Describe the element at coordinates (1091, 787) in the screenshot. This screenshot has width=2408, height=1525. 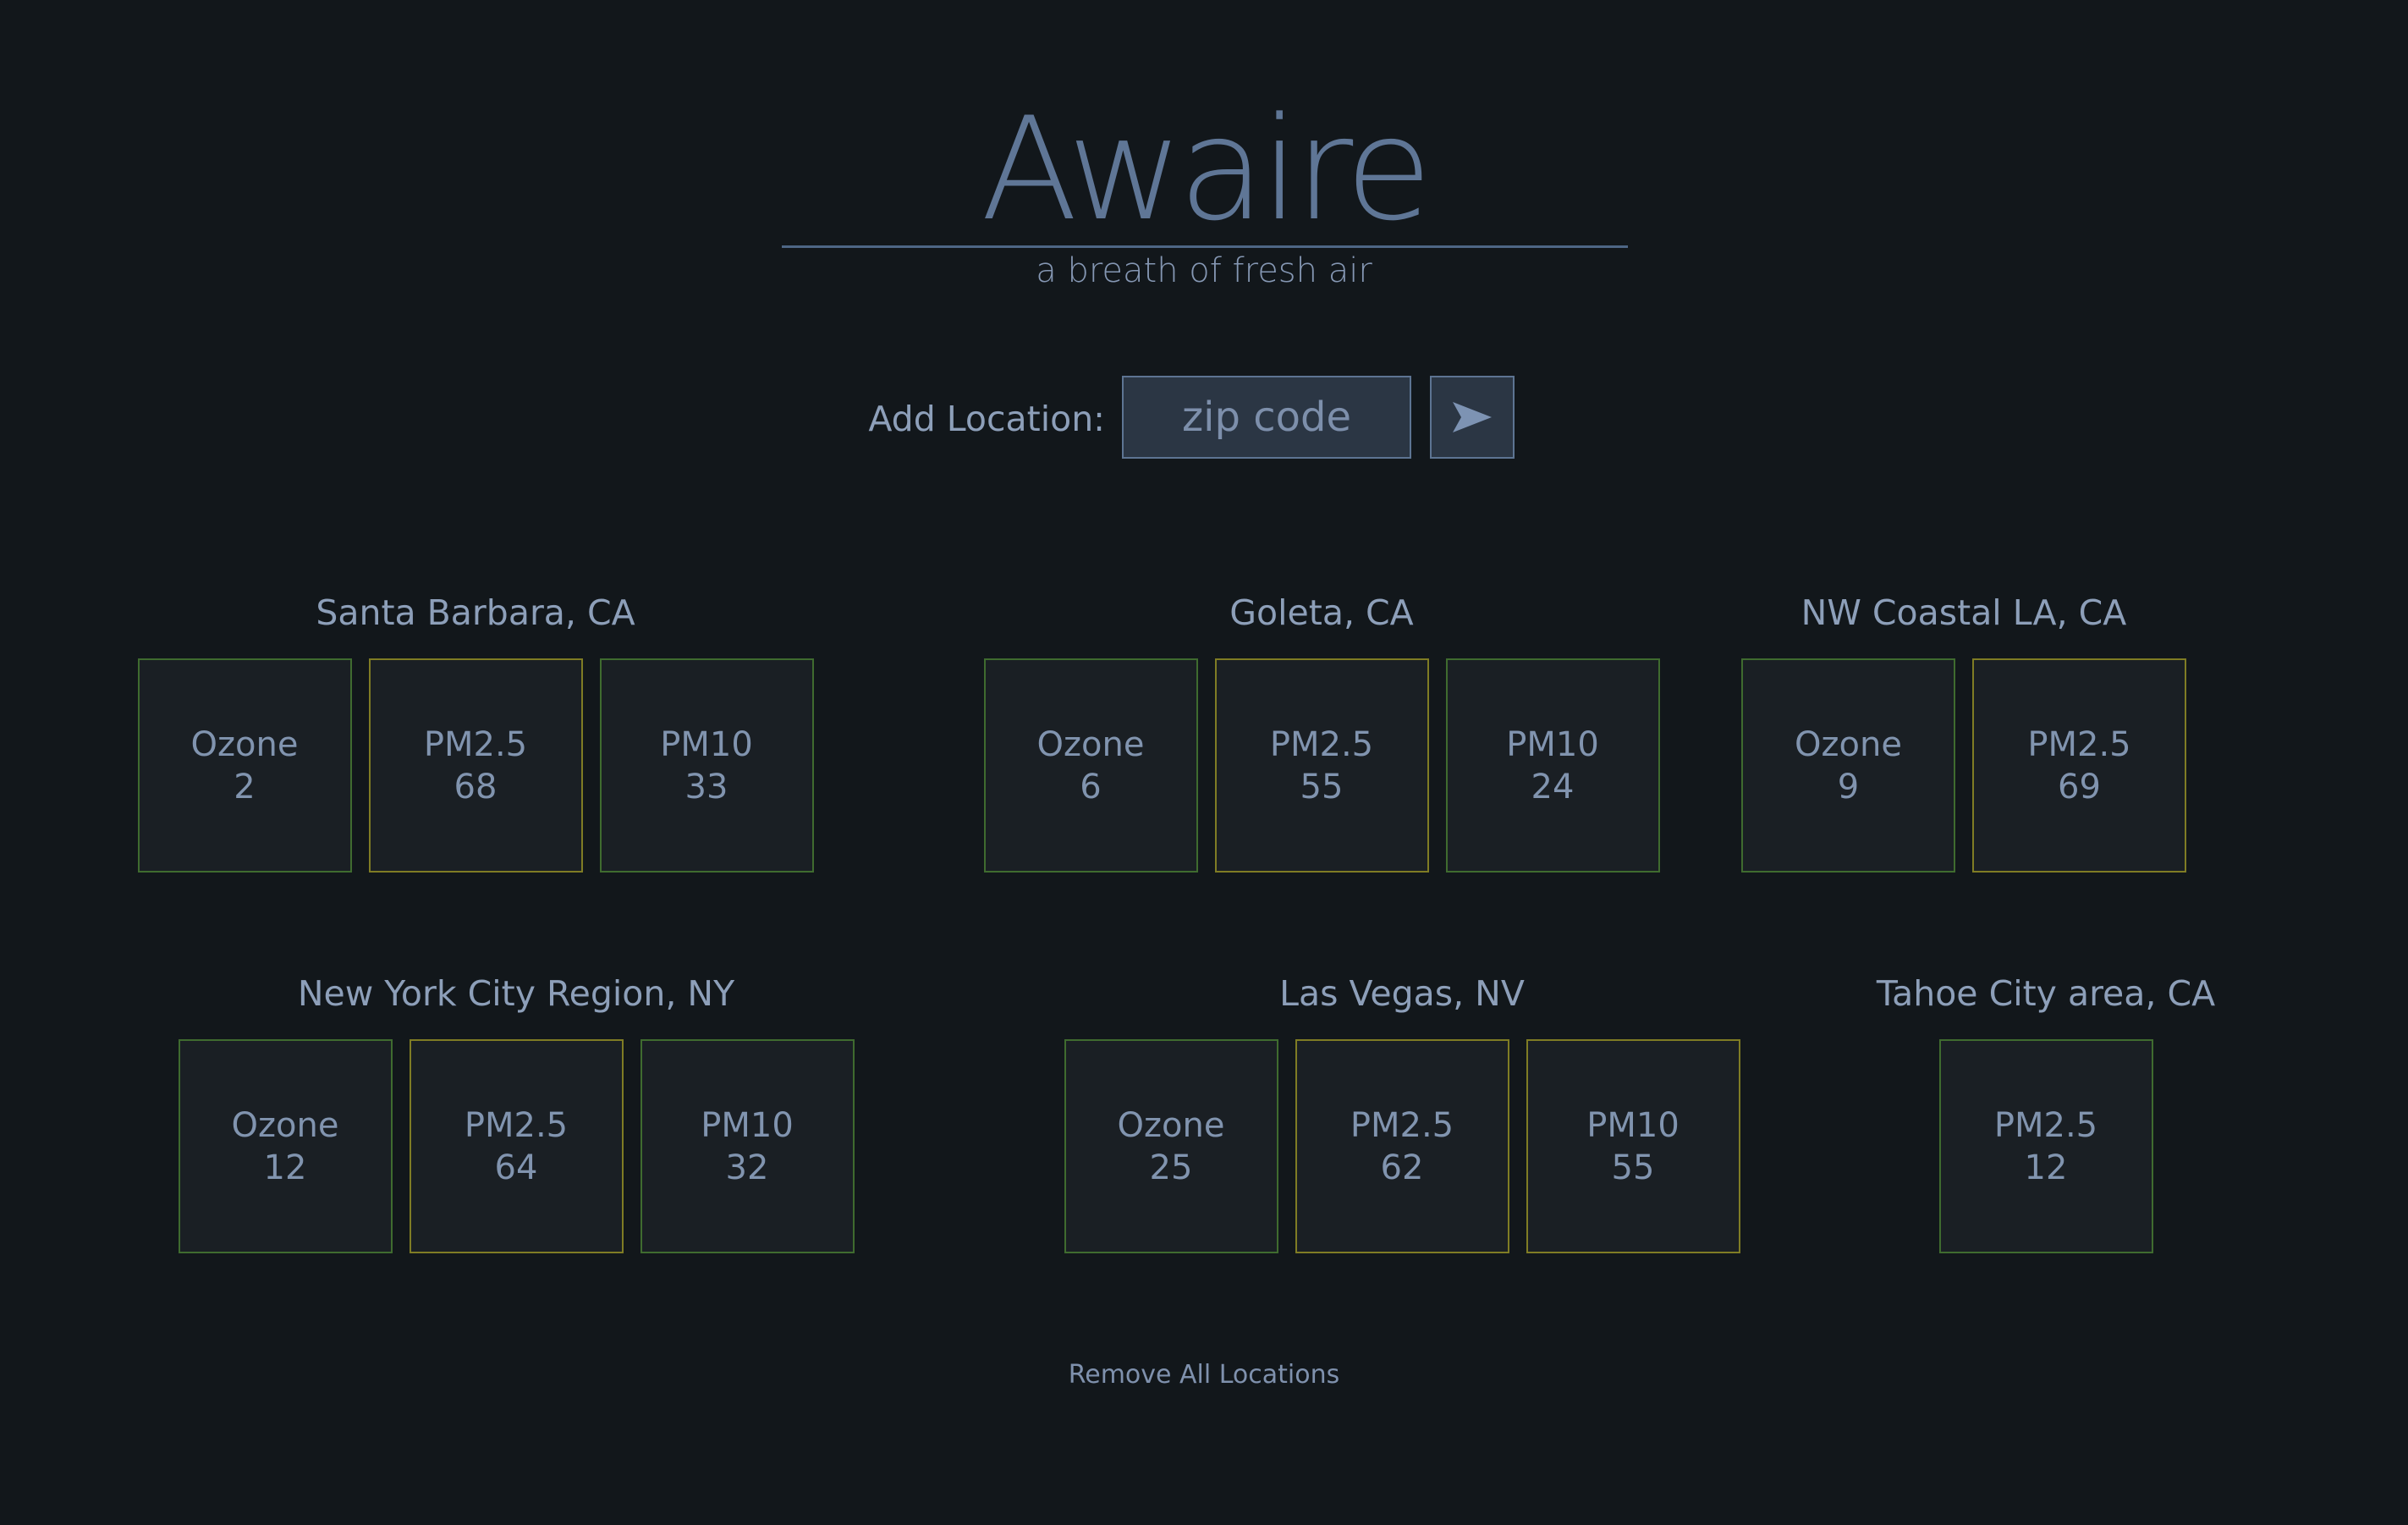
I see `pollutant-value: 6` at that location.